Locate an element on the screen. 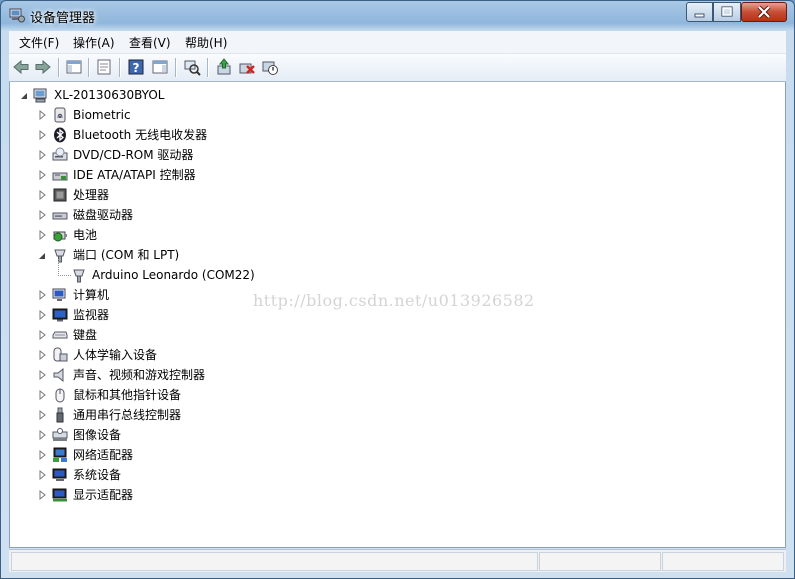  tree-category-label: 处理器 is located at coordinates (91, 195).